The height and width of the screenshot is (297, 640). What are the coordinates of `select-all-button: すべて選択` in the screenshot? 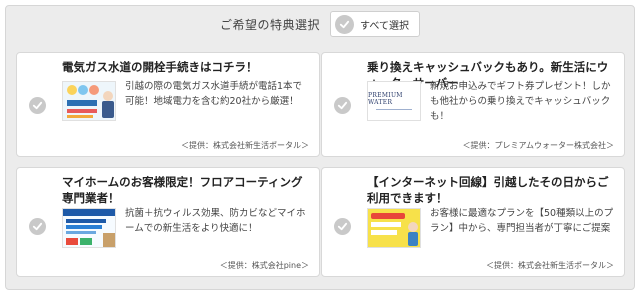 It's located at (375, 24).